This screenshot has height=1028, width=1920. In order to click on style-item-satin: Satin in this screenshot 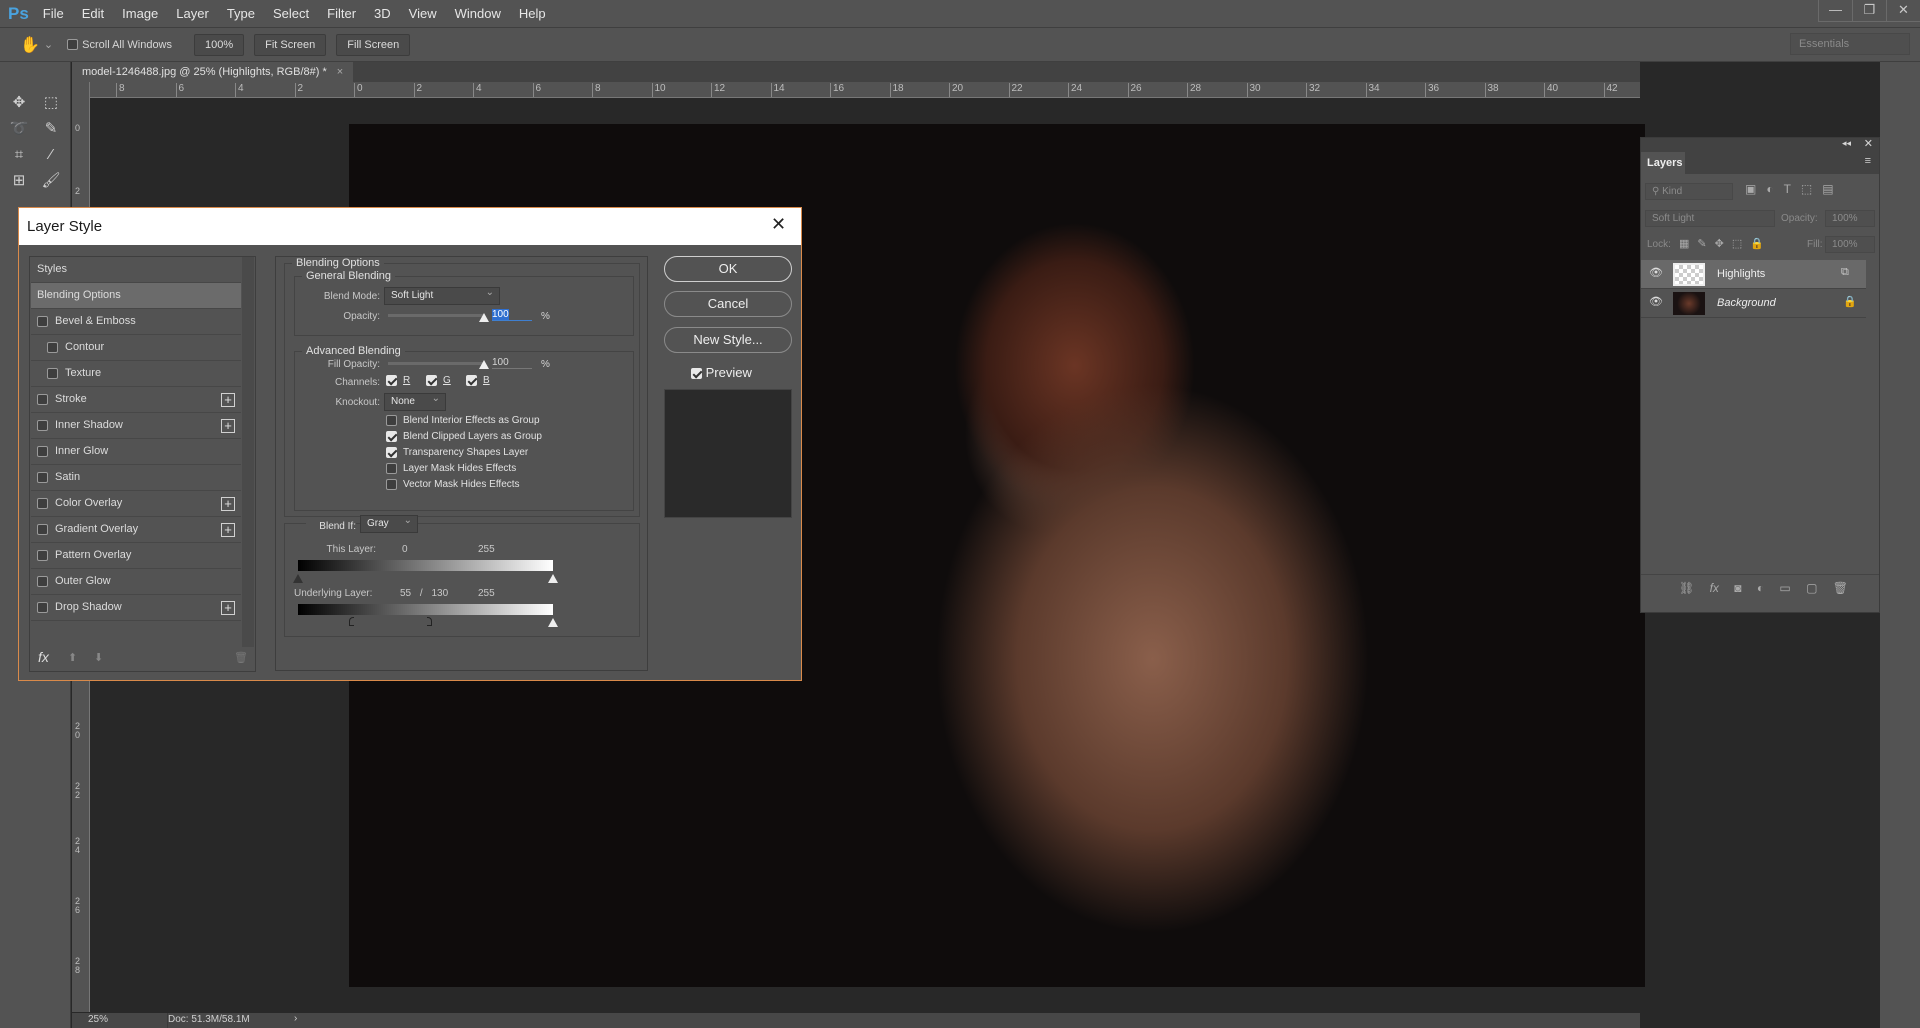, I will do `click(136, 478)`.